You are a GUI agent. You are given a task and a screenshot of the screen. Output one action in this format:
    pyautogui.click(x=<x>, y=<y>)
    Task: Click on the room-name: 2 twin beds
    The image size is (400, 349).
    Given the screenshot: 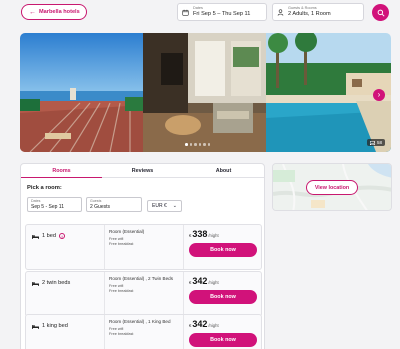 What is the action you would take?
    pyautogui.click(x=51, y=283)
    